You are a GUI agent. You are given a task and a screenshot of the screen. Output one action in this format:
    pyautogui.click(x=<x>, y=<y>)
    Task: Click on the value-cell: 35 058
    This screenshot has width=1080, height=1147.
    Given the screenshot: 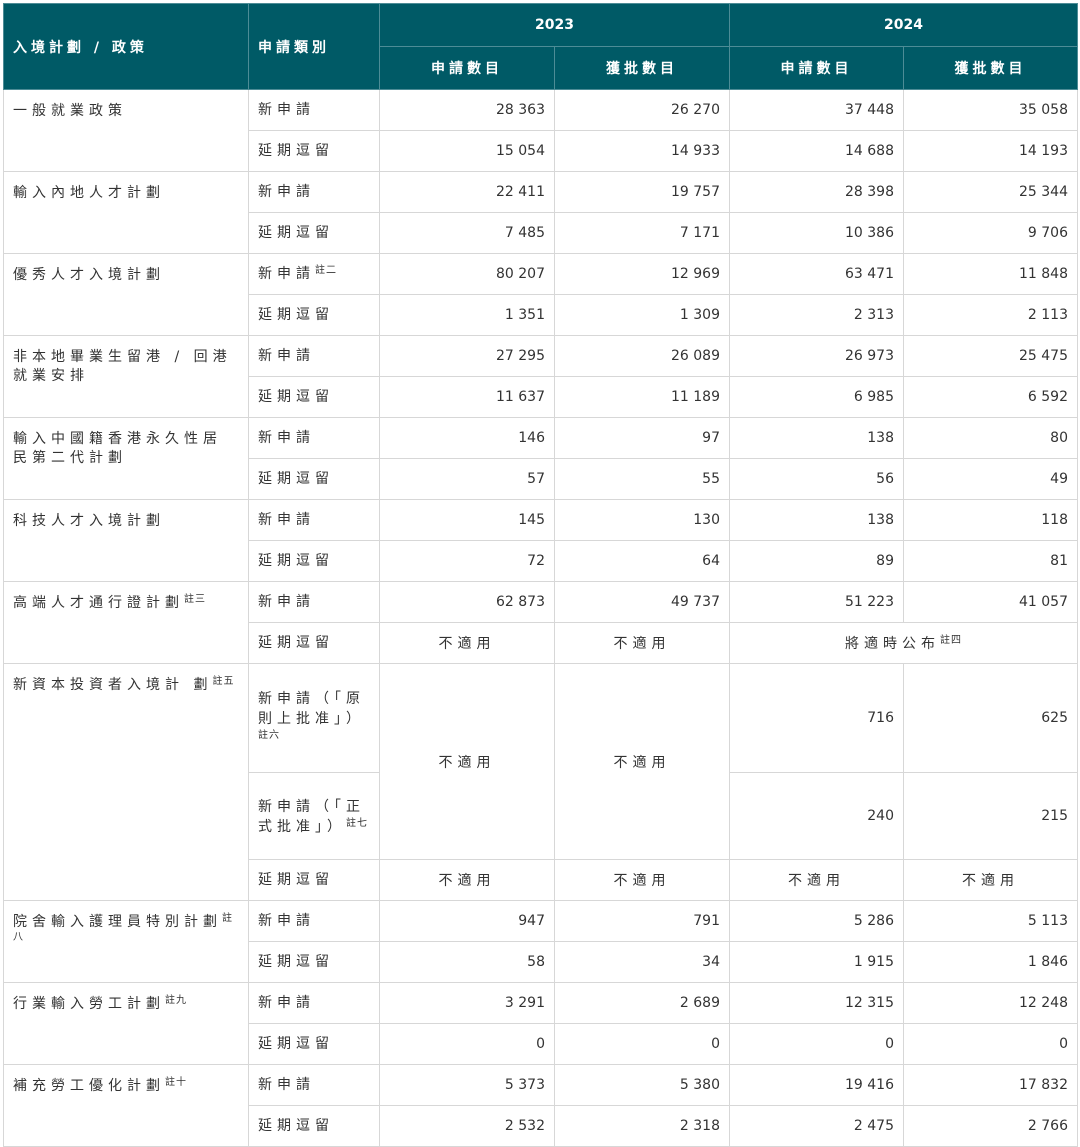 What is the action you would take?
    pyautogui.click(x=990, y=110)
    